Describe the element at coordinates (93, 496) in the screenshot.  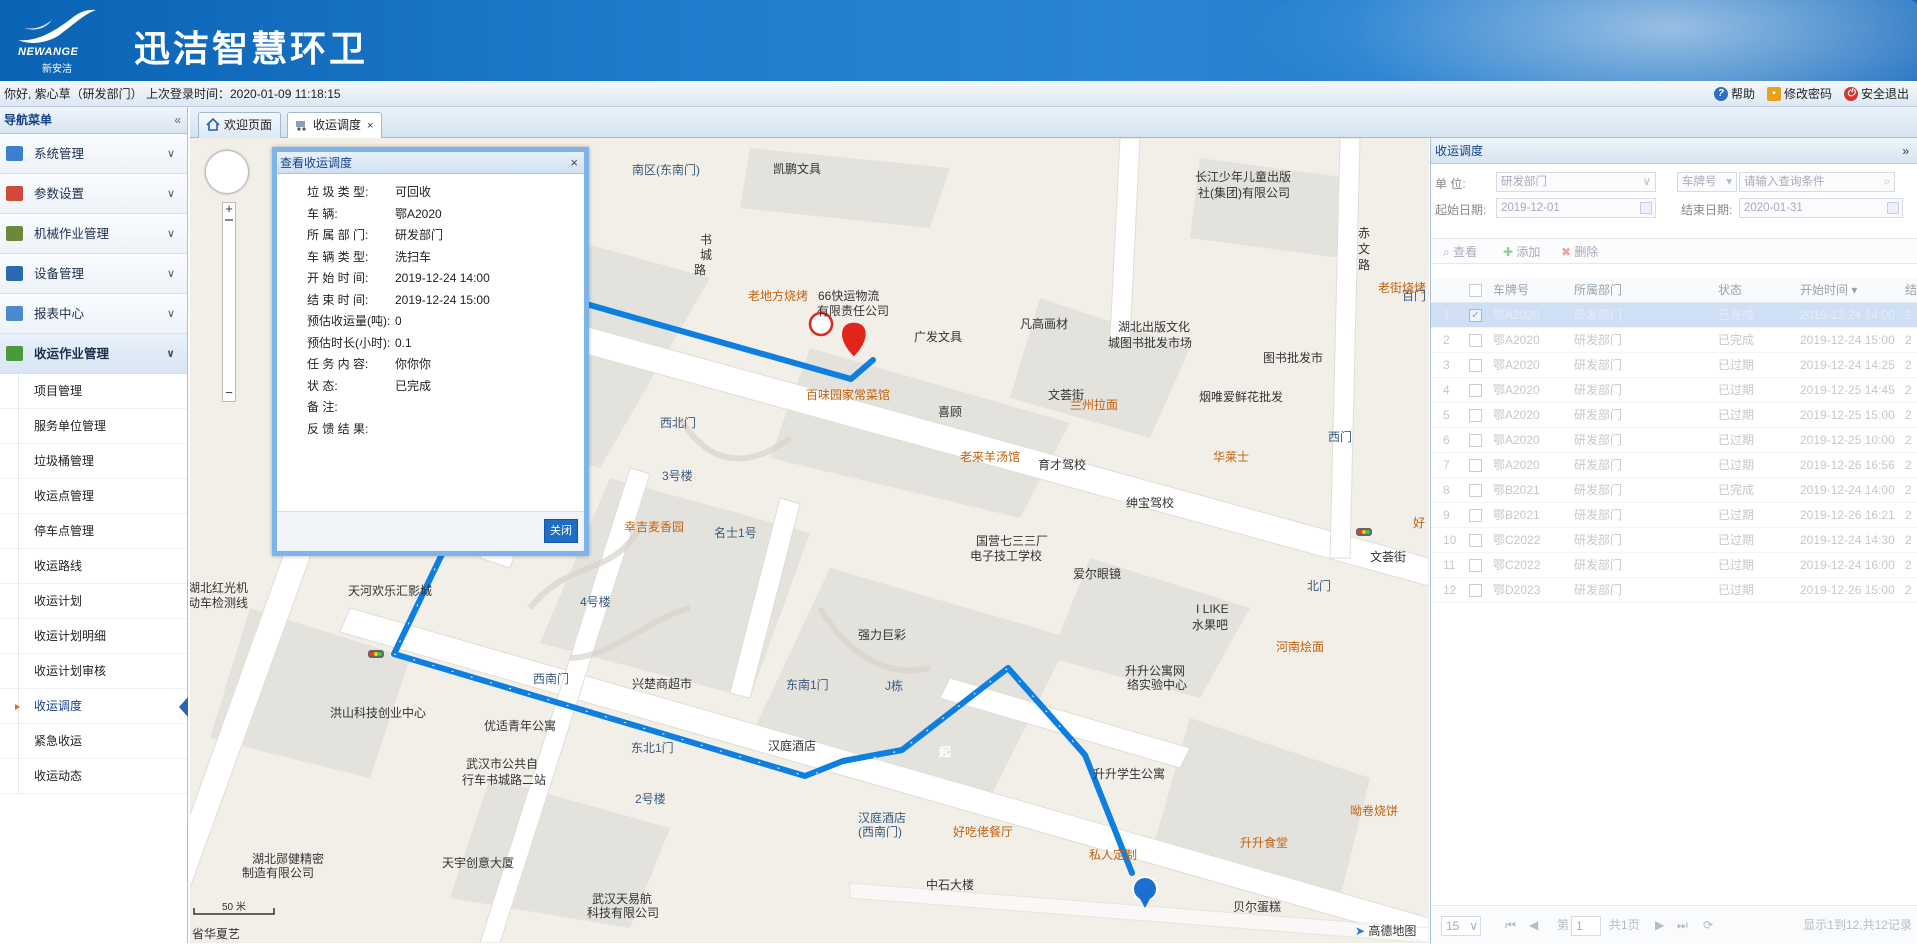
I see `sidebar-item-collection-points: 收运点管理` at that location.